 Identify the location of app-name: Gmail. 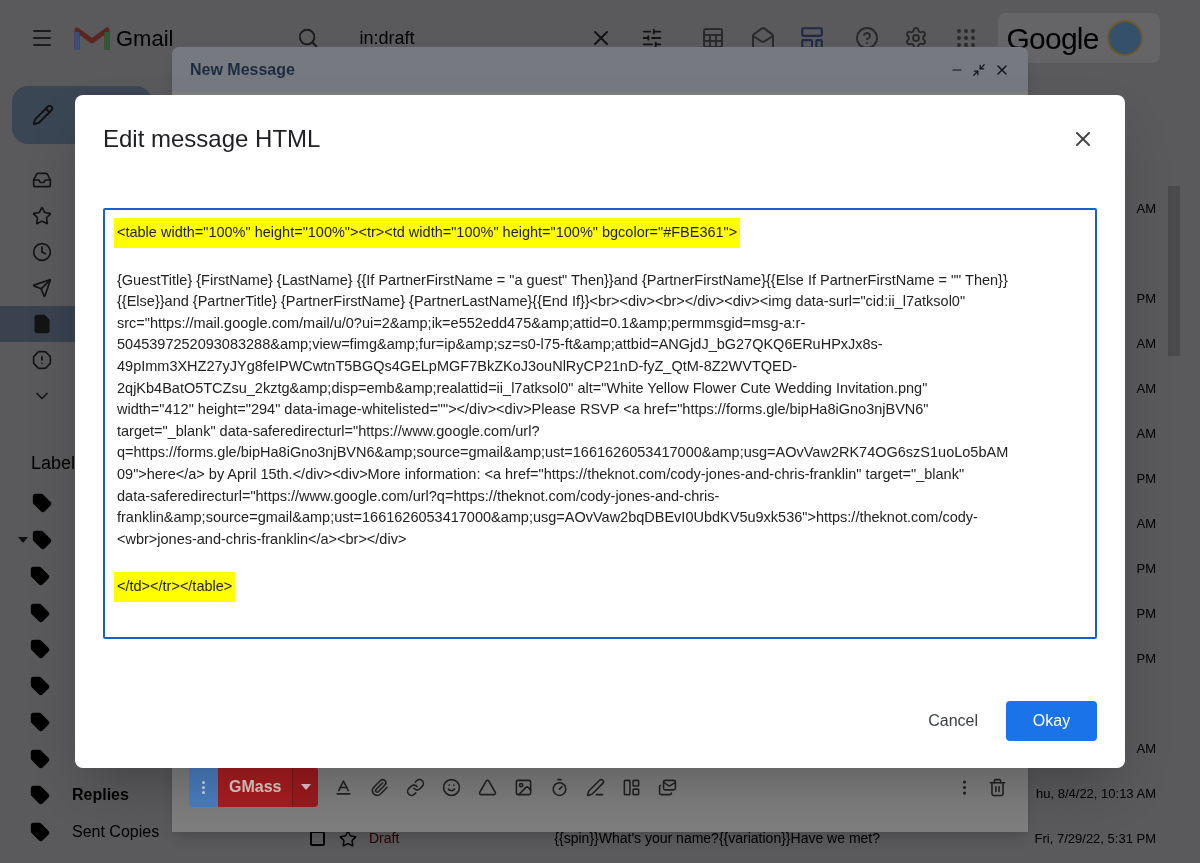
(145, 38).